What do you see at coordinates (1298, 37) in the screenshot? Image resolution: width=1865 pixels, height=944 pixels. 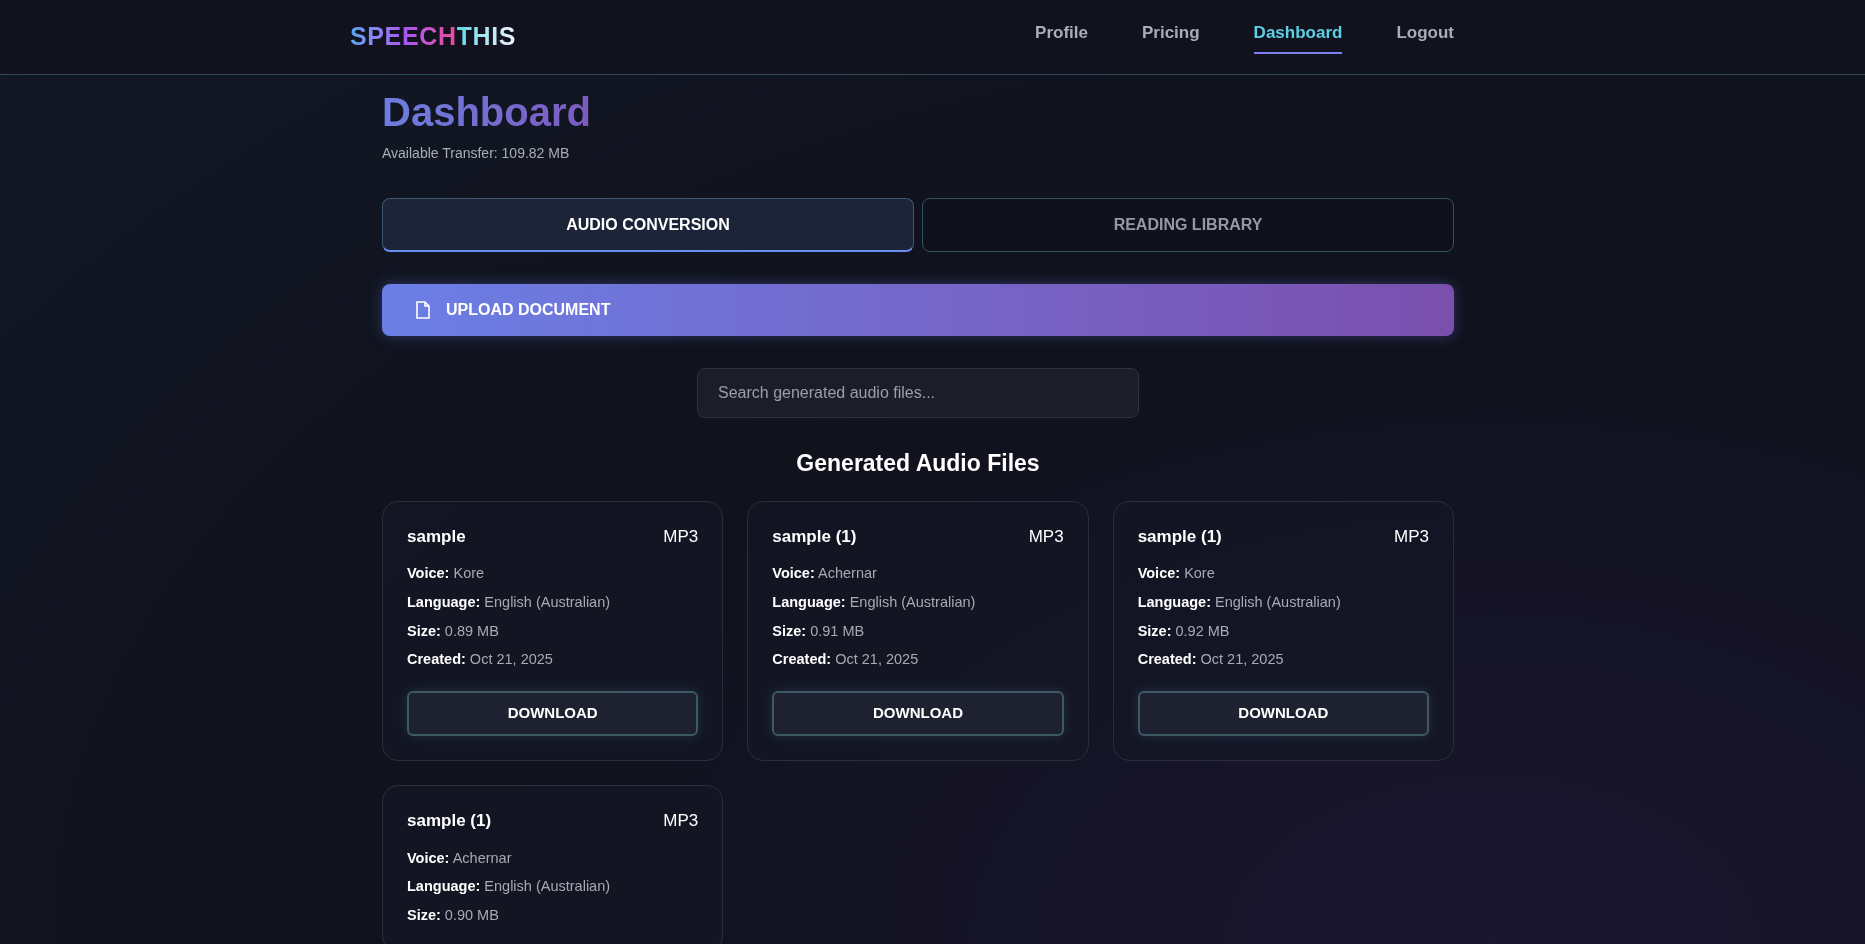 I see `nav-link: Dashboard` at bounding box center [1298, 37].